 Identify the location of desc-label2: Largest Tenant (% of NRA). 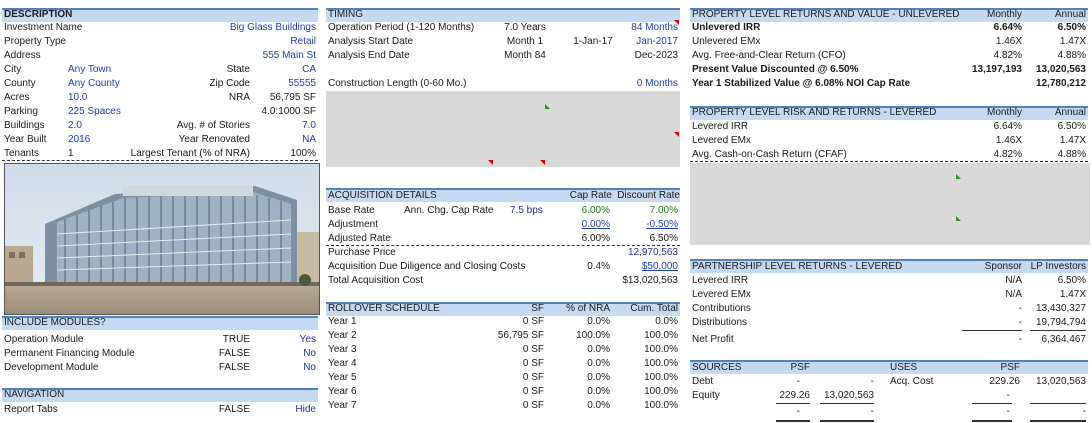
(190, 153).